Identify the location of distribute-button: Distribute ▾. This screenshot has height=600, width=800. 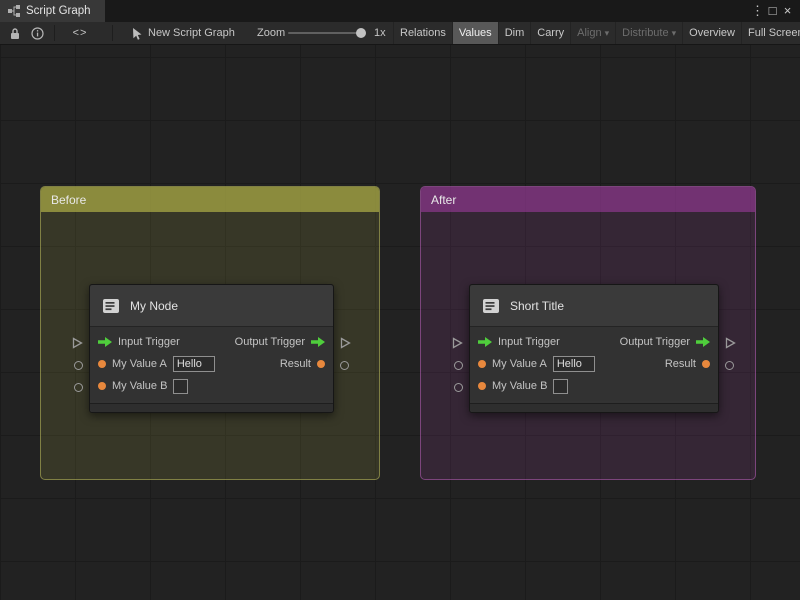
(648, 33).